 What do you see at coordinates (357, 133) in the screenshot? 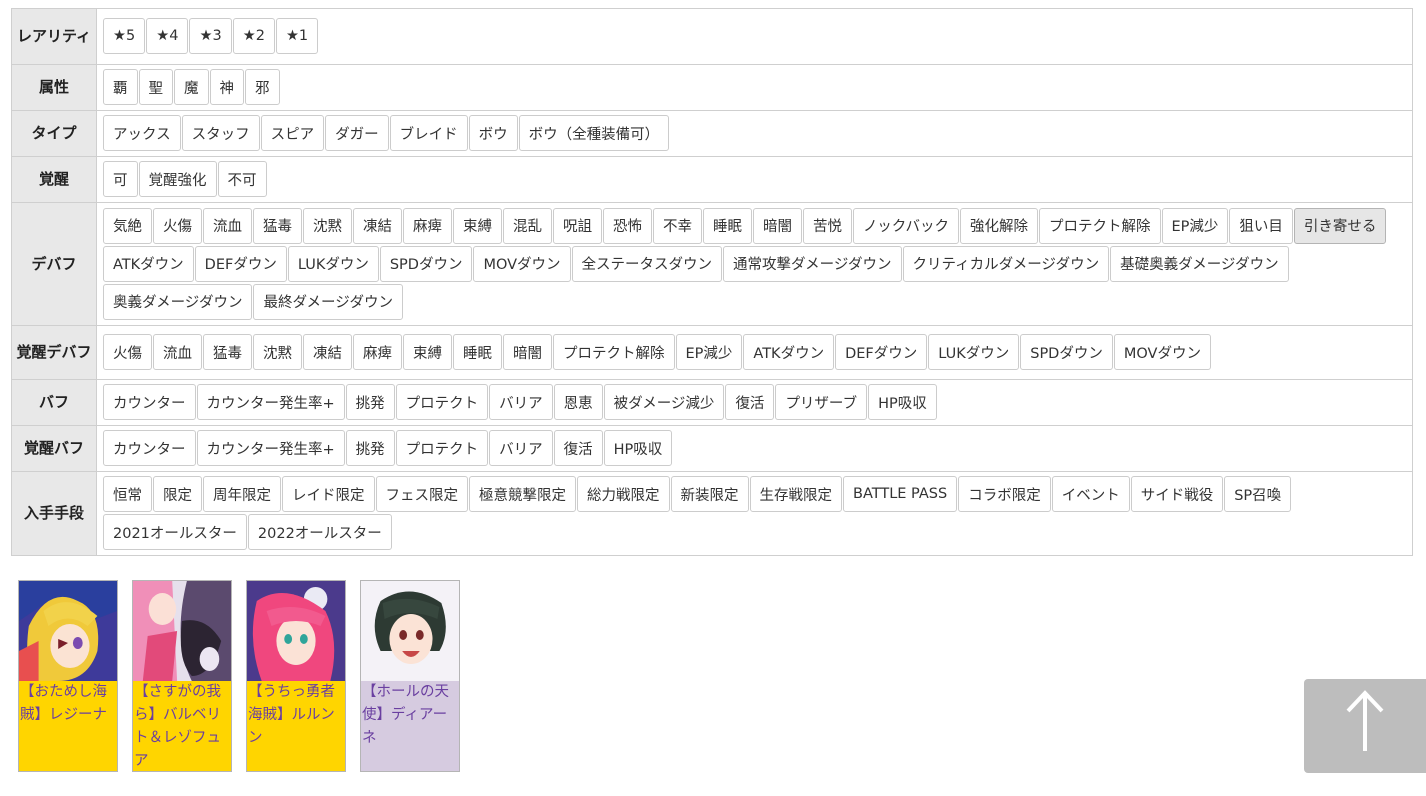
I see `filter-button: ダガー` at bounding box center [357, 133].